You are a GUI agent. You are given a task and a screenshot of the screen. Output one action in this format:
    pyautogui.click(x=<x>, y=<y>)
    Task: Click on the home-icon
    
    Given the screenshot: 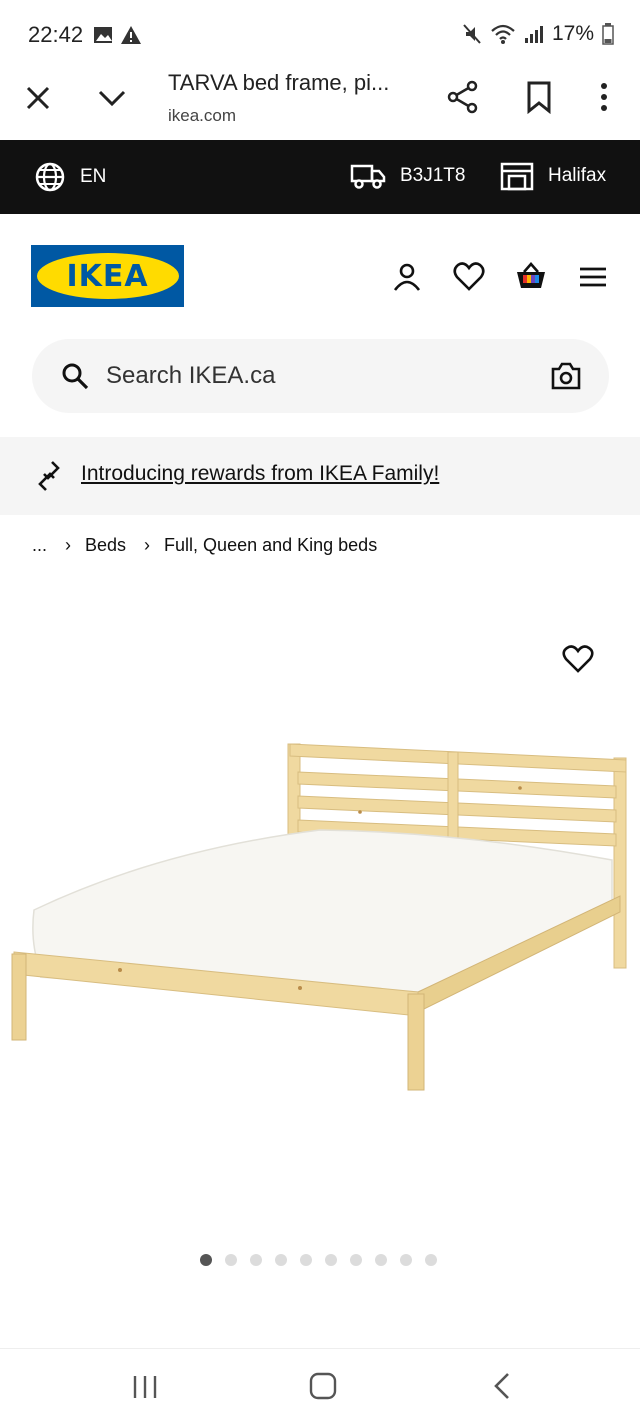 What is the action you would take?
    pyautogui.click(x=323, y=1386)
    